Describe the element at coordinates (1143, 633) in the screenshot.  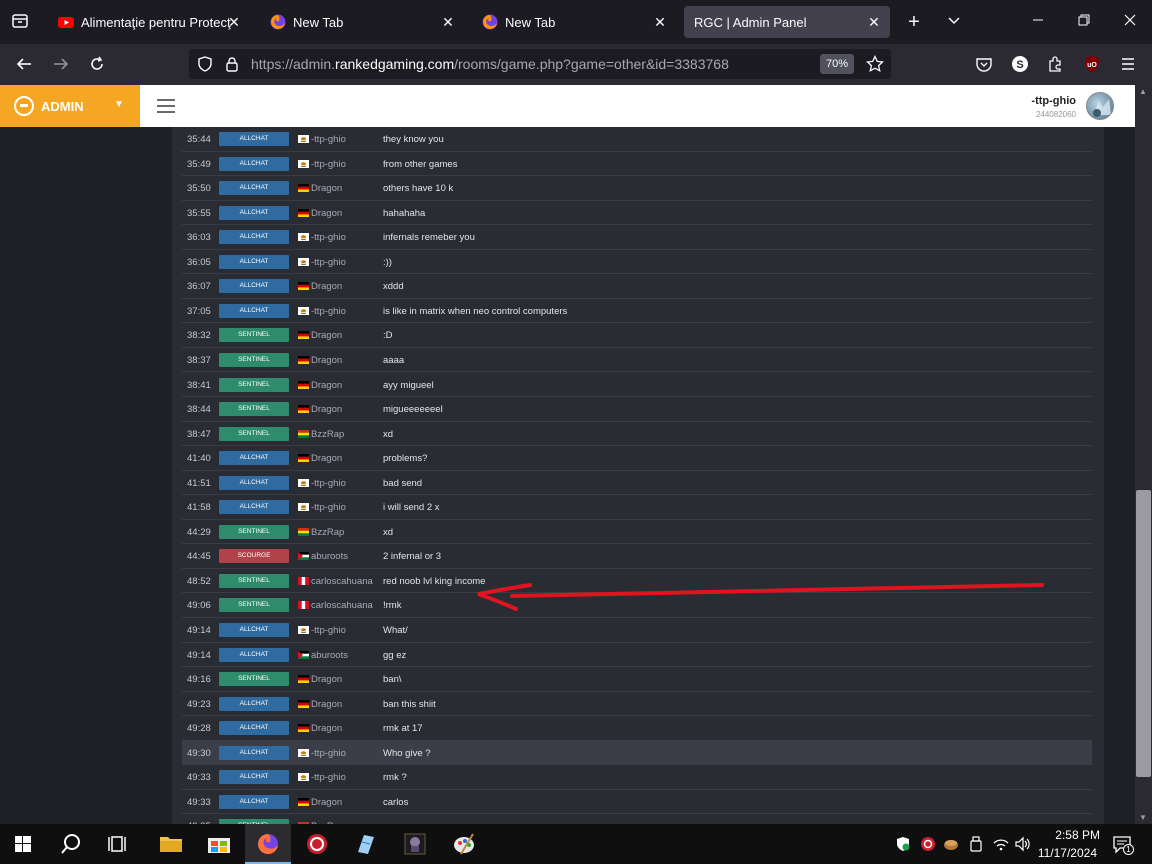
I see `scrollbar-thumb` at that location.